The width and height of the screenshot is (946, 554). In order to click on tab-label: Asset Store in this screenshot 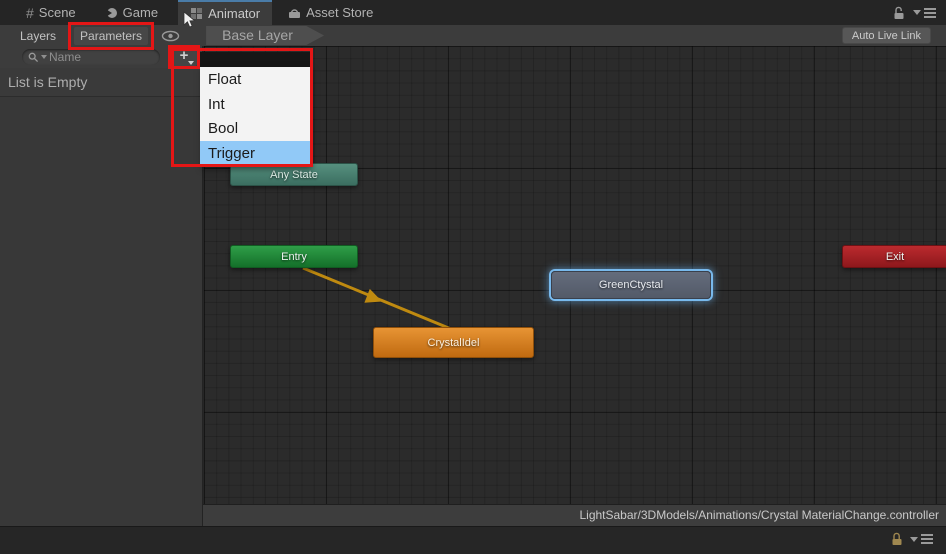, I will do `click(340, 12)`.